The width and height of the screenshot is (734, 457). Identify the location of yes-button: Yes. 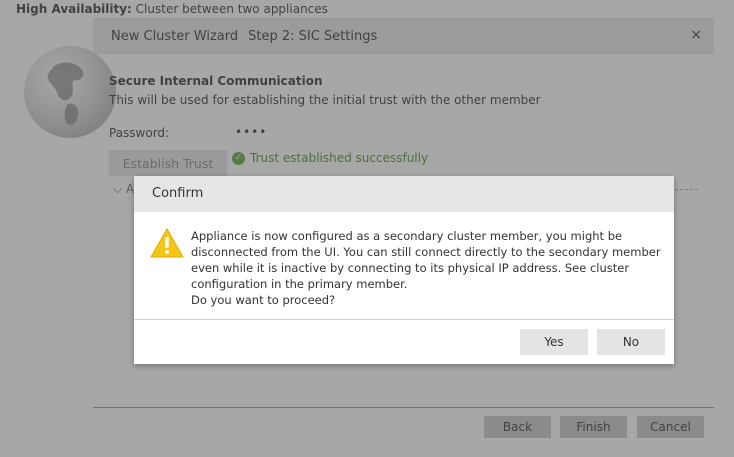
(554, 342).